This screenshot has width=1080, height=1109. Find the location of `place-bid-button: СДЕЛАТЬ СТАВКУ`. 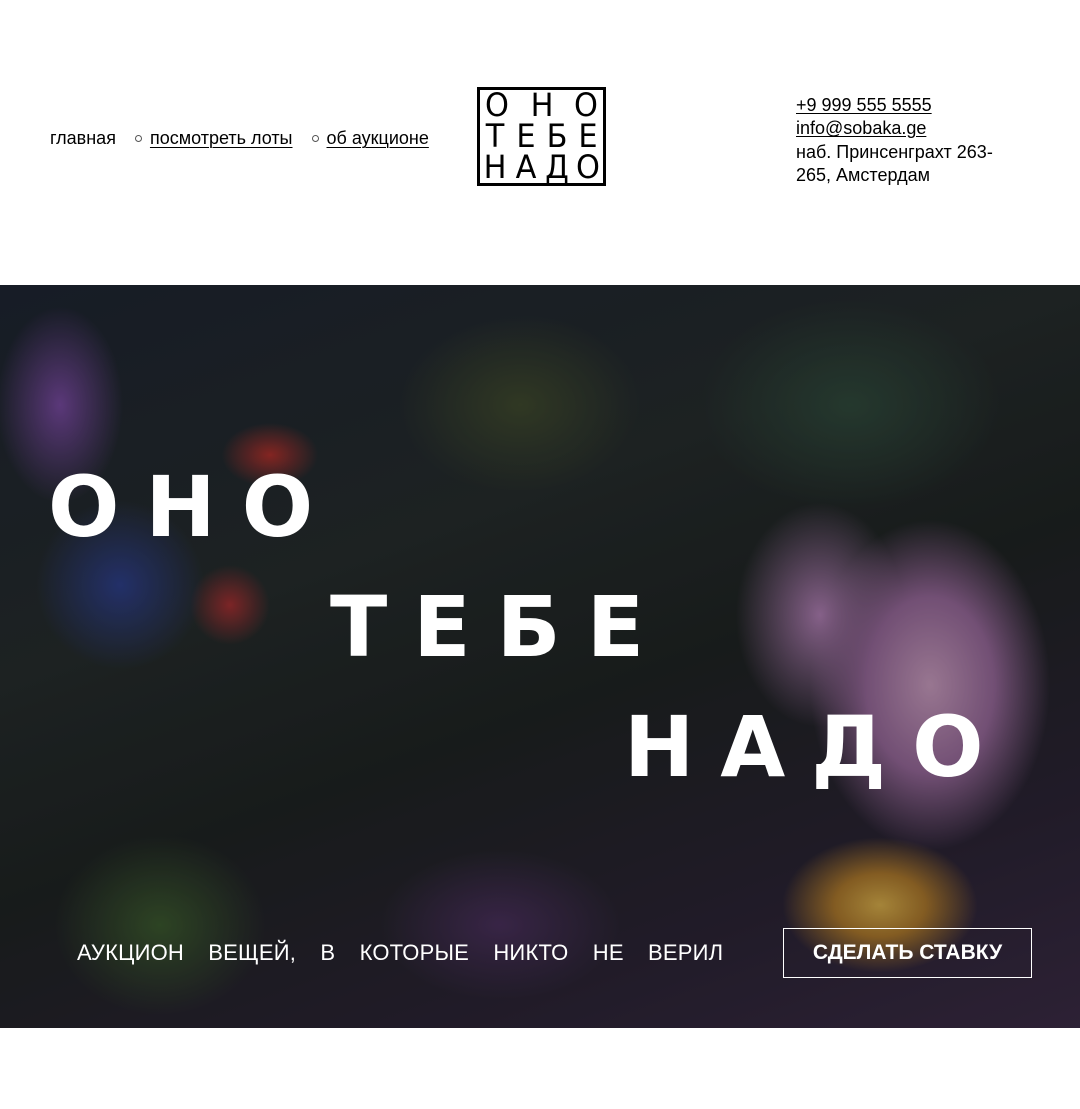

place-bid-button: СДЕЛАТЬ СТАВКУ is located at coordinates (907, 953).